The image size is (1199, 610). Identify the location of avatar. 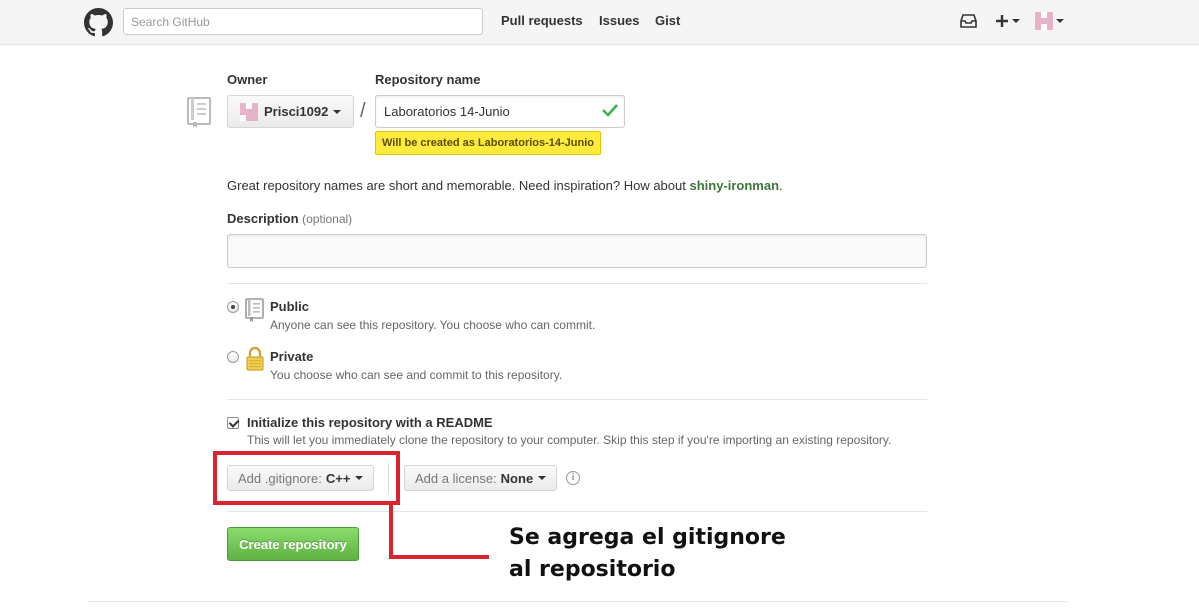
(1044, 21).